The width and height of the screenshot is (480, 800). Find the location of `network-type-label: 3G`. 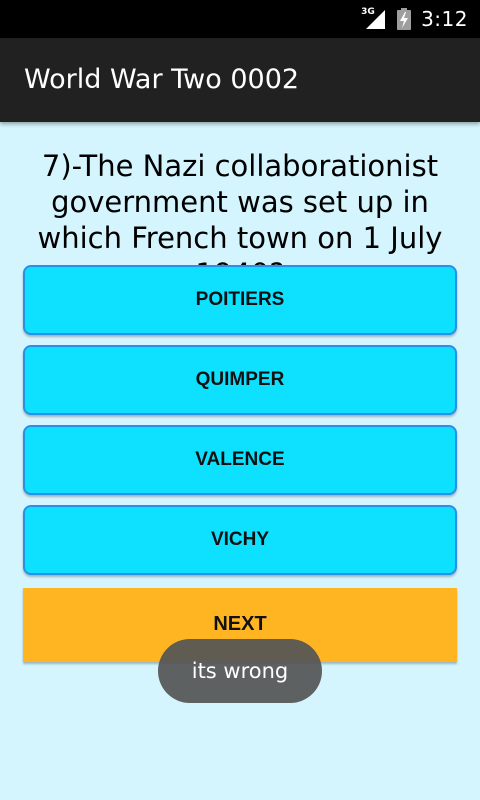

network-type-label: 3G is located at coordinates (368, 12).